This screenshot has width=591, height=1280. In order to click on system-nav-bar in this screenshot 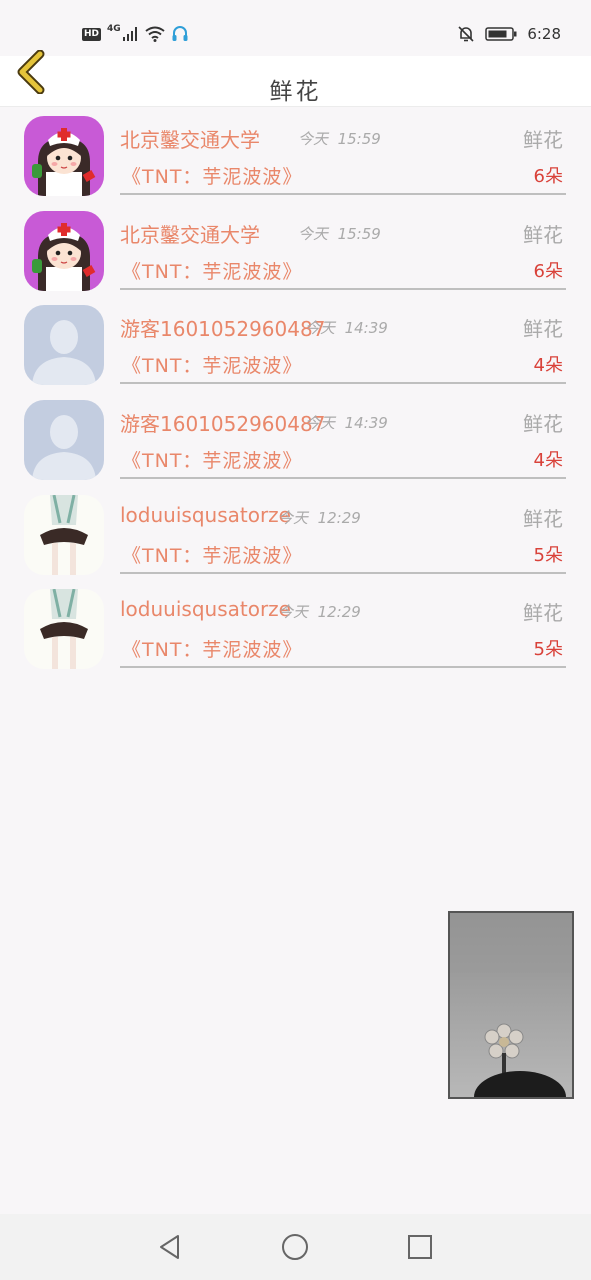, I will do `click(295, 1247)`.